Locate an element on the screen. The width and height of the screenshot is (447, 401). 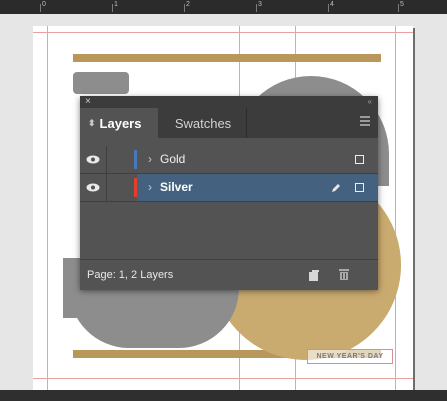
vertical-ruler is located at coordinates (7, 207).